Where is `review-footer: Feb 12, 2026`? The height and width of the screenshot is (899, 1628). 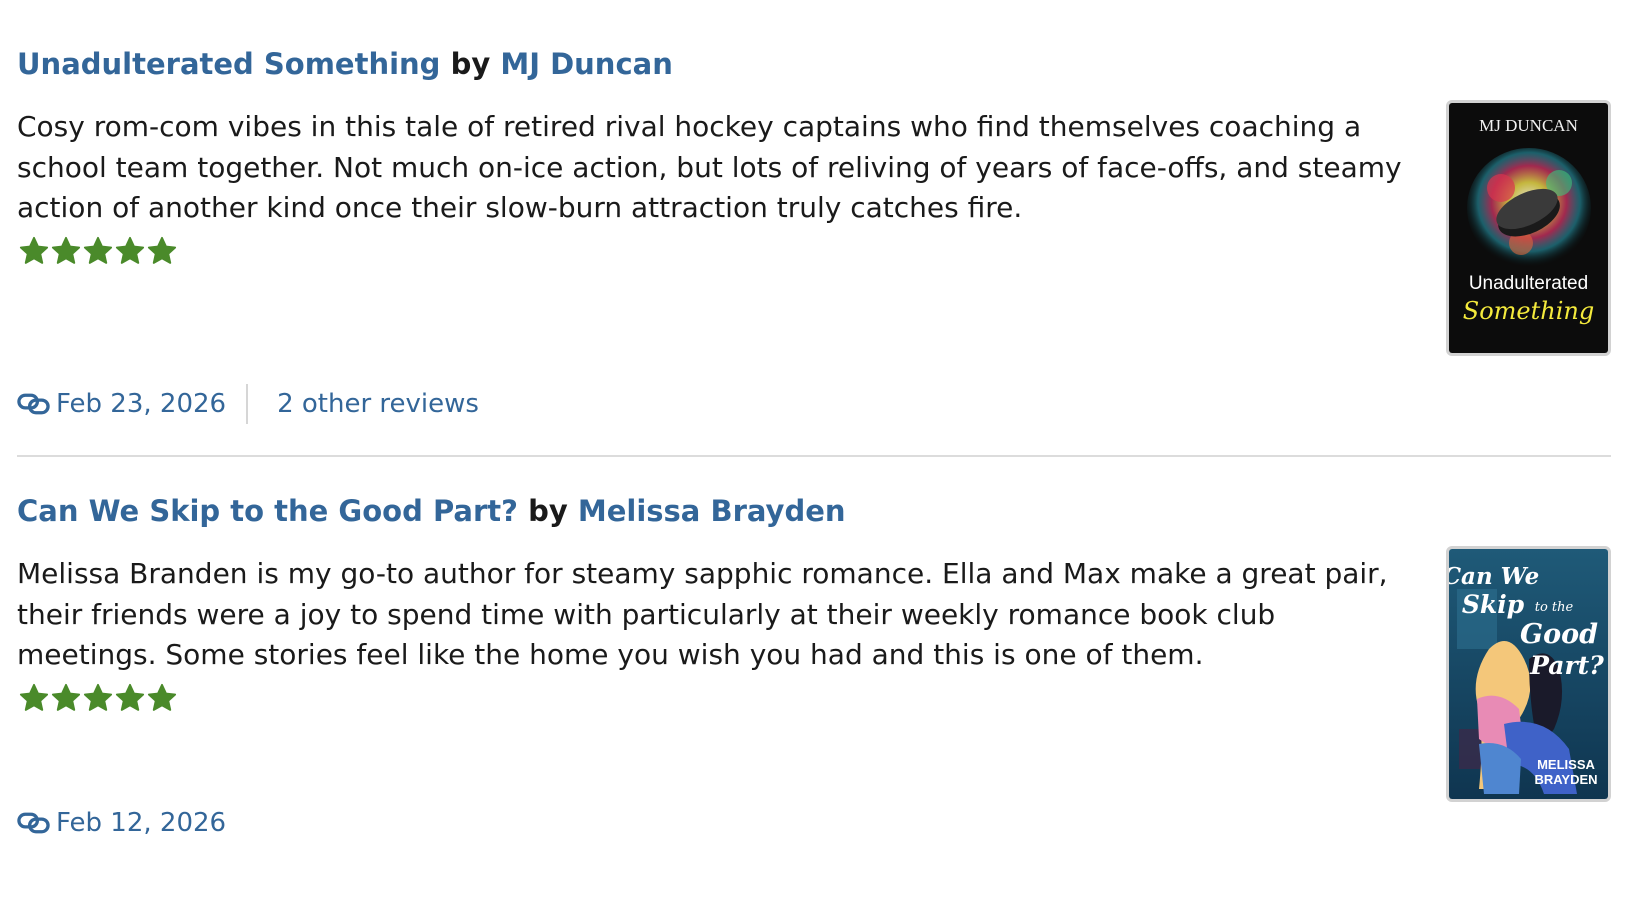 review-footer: Feb 12, 2026 is located at coordinates (121, 823).